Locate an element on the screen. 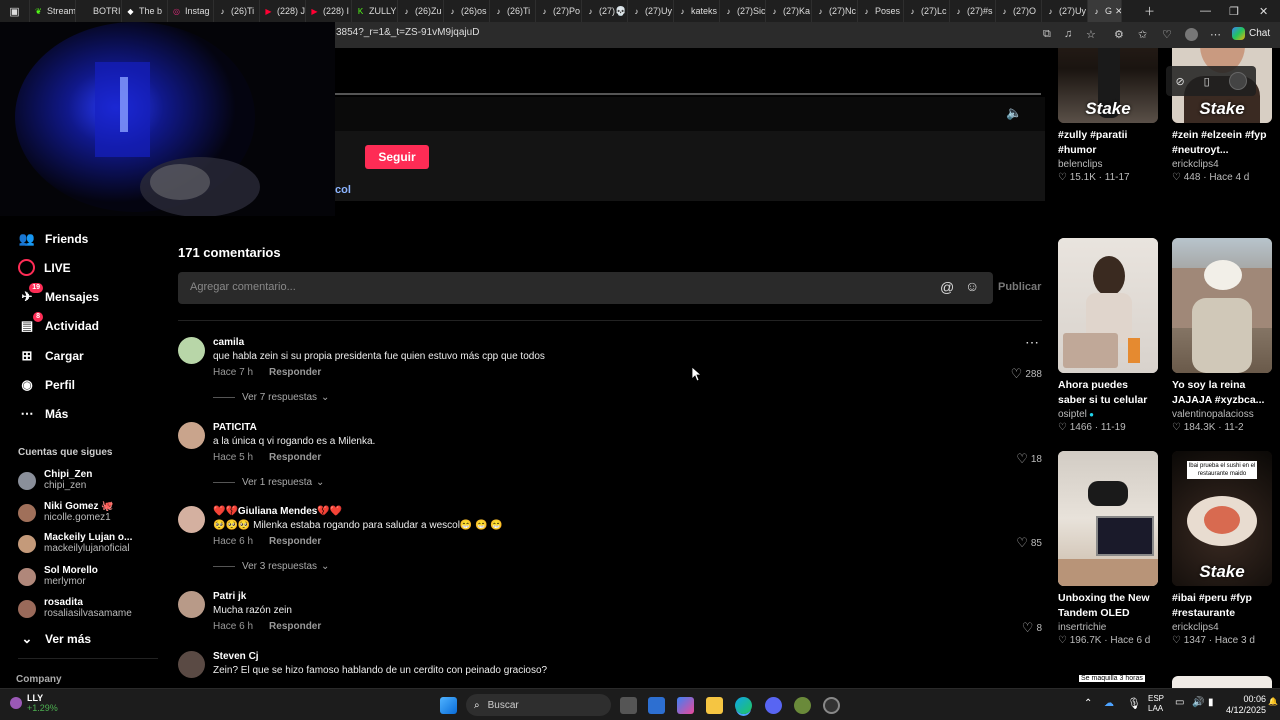 Image resolution: width=1280 pixels, height=720 pixels. browser-tab: ♪ (27)O is located at coordinates (1019, 11).